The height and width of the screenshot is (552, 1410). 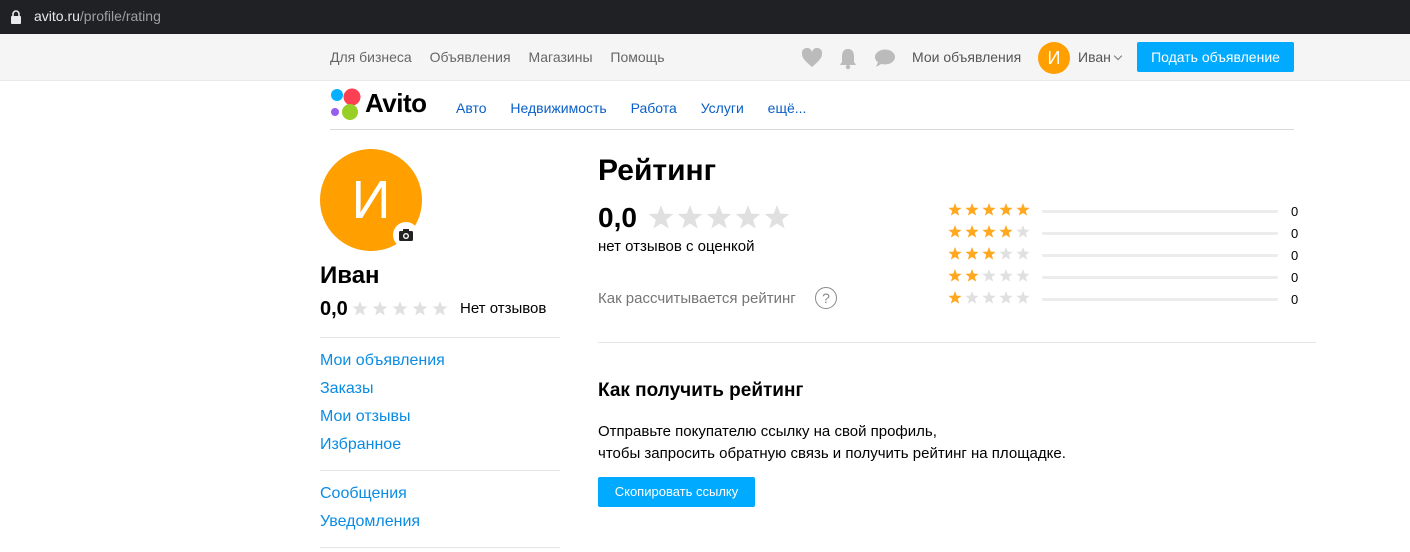 What do you see at coordinates (360, 445) in the screenshot?
I see `sidebar-item-favorites: Избранное` at bounding box center [360, 445].